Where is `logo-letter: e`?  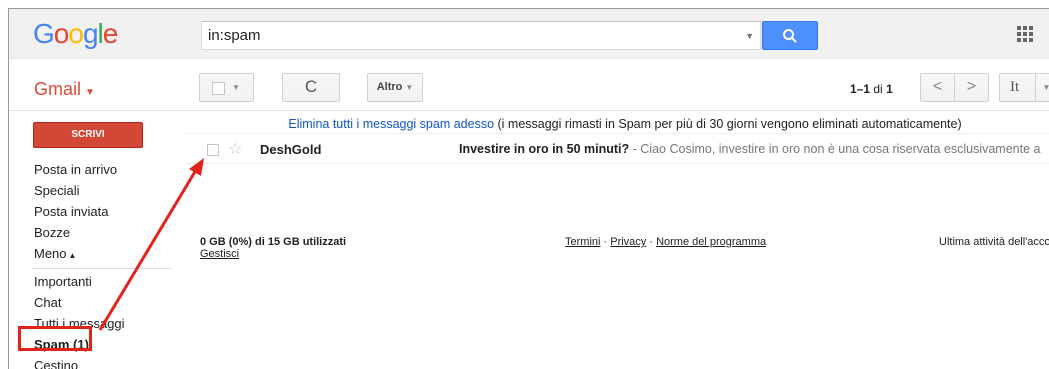 logo-letter: e is located at coordinates (110, 33).